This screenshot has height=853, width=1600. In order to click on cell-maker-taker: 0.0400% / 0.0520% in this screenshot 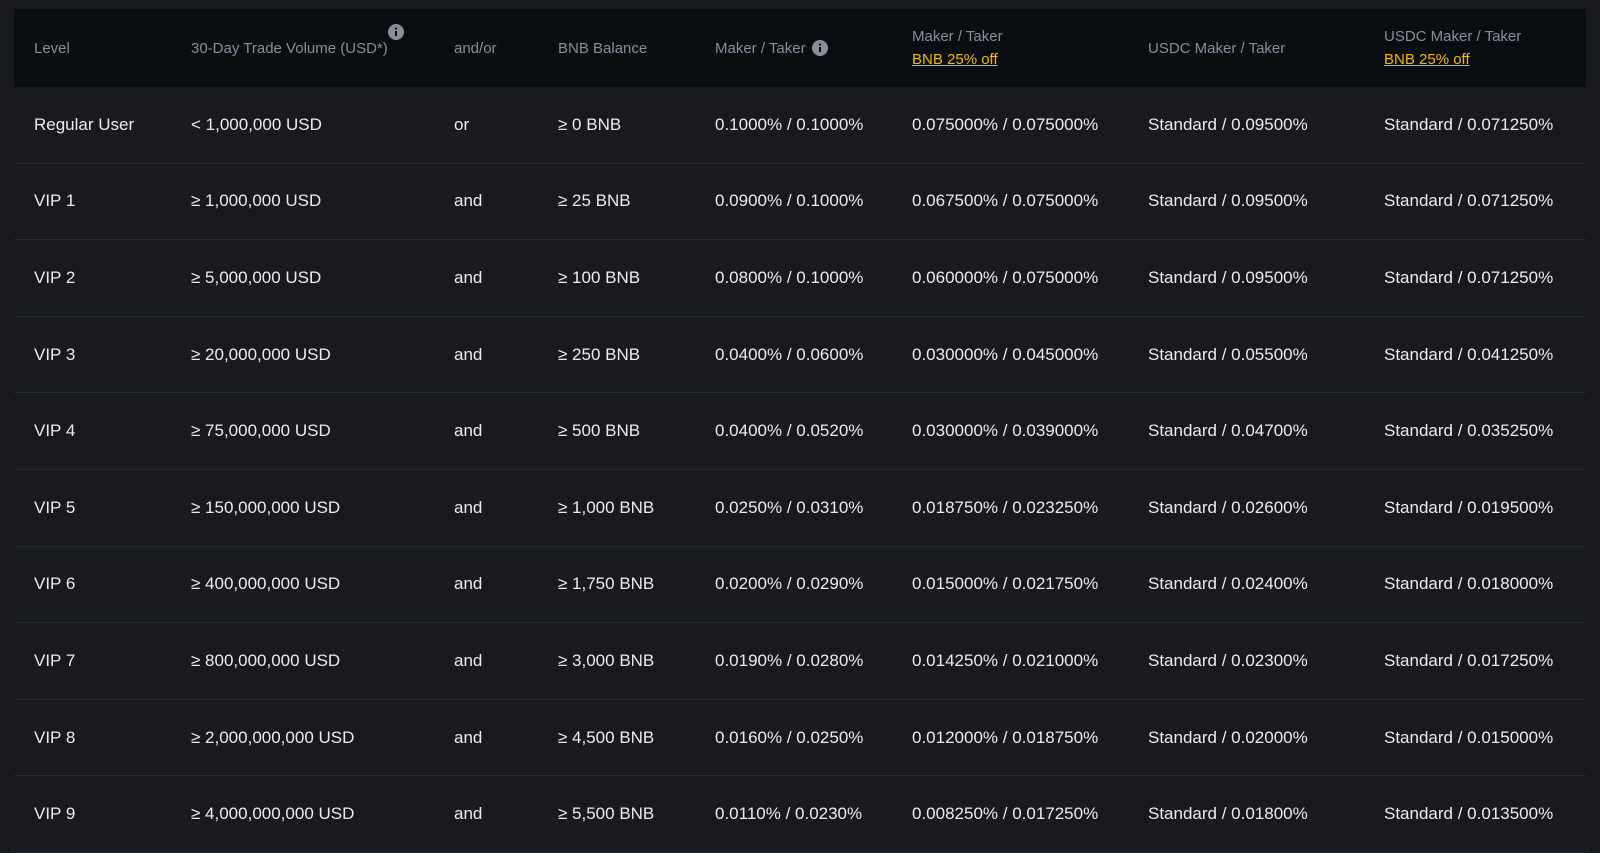, I will do `click(789, 431)`.